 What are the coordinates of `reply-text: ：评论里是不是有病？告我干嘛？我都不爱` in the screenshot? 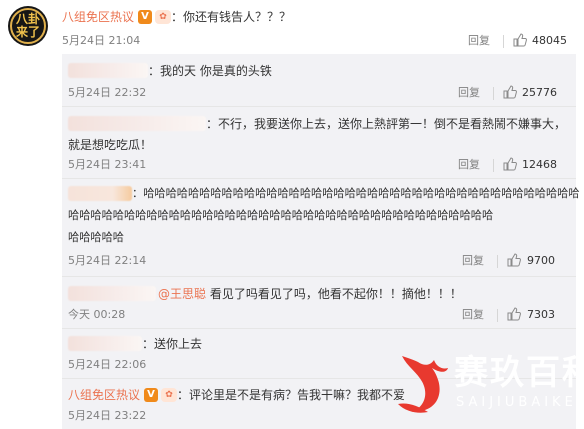 It's located at (291, 395).